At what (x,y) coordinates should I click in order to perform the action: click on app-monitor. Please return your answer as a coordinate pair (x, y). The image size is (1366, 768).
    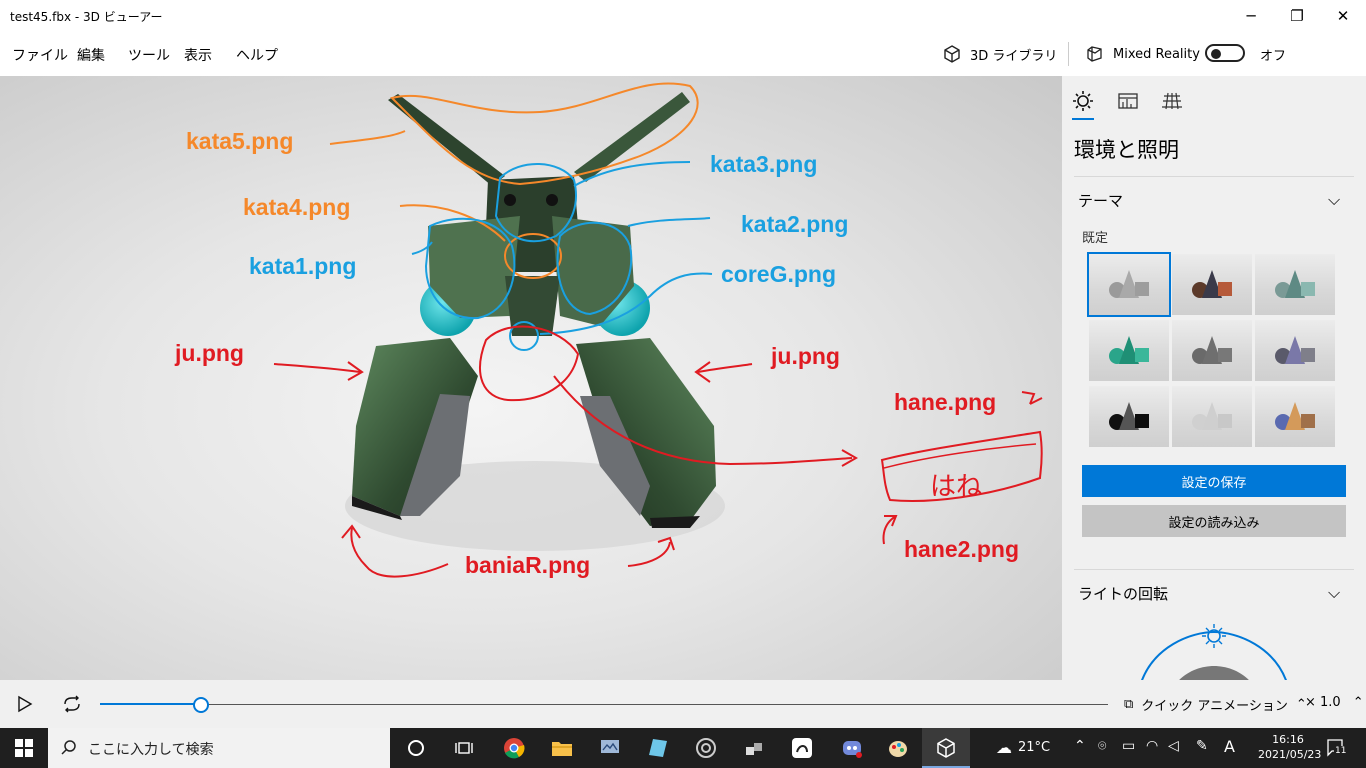
    Looking at the image, I should click on (610, 748).